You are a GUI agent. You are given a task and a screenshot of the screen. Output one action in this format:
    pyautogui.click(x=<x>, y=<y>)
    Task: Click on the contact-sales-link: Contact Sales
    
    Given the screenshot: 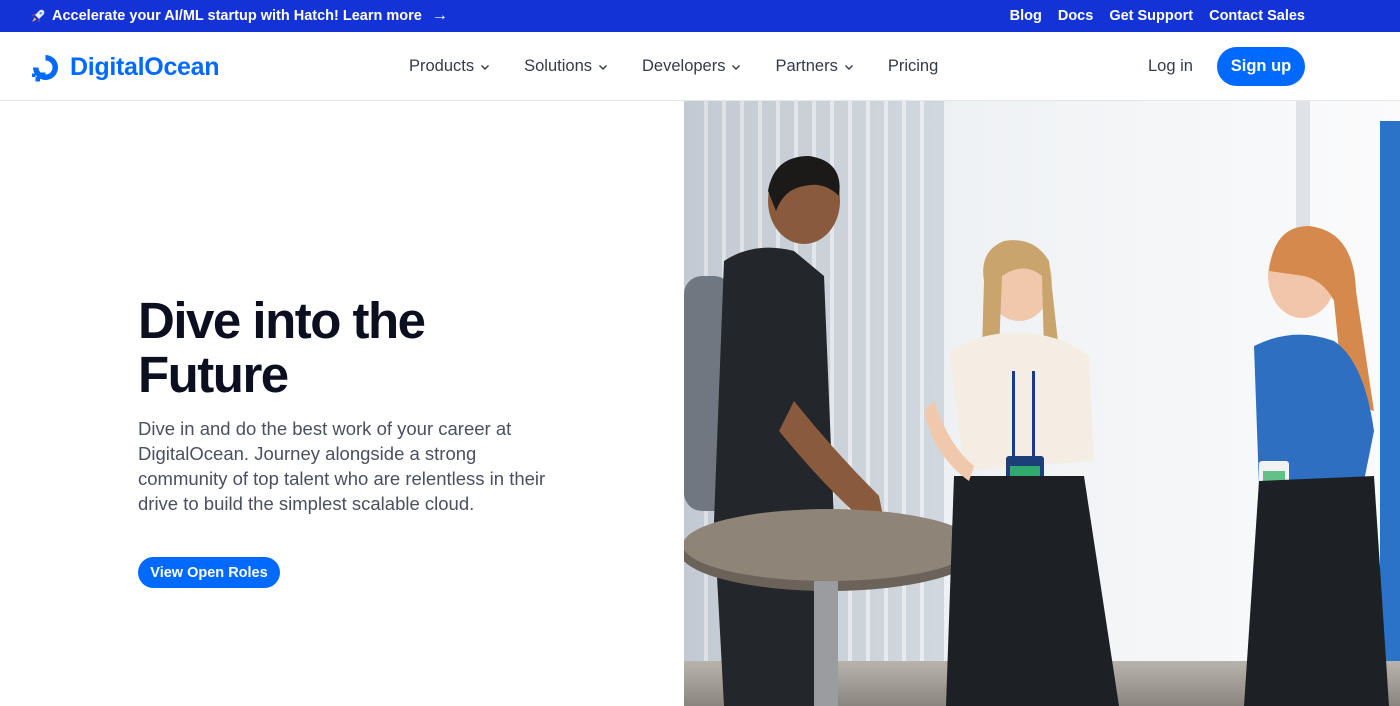 What is the action you would take?
    pyautogui.click(x=1257, y=16)
    